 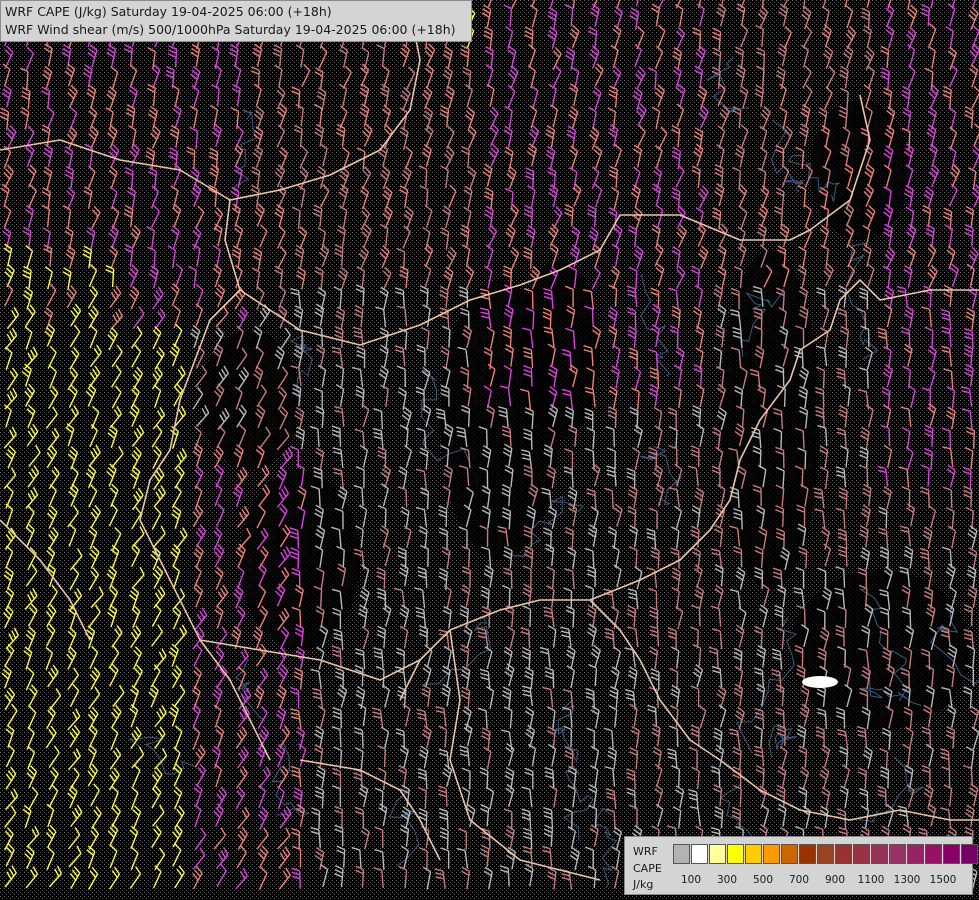 What do you see at coordinates (645, 851) in the screenshot?
I see `legend-model-label: WRF` at bounding box center [645, 851].